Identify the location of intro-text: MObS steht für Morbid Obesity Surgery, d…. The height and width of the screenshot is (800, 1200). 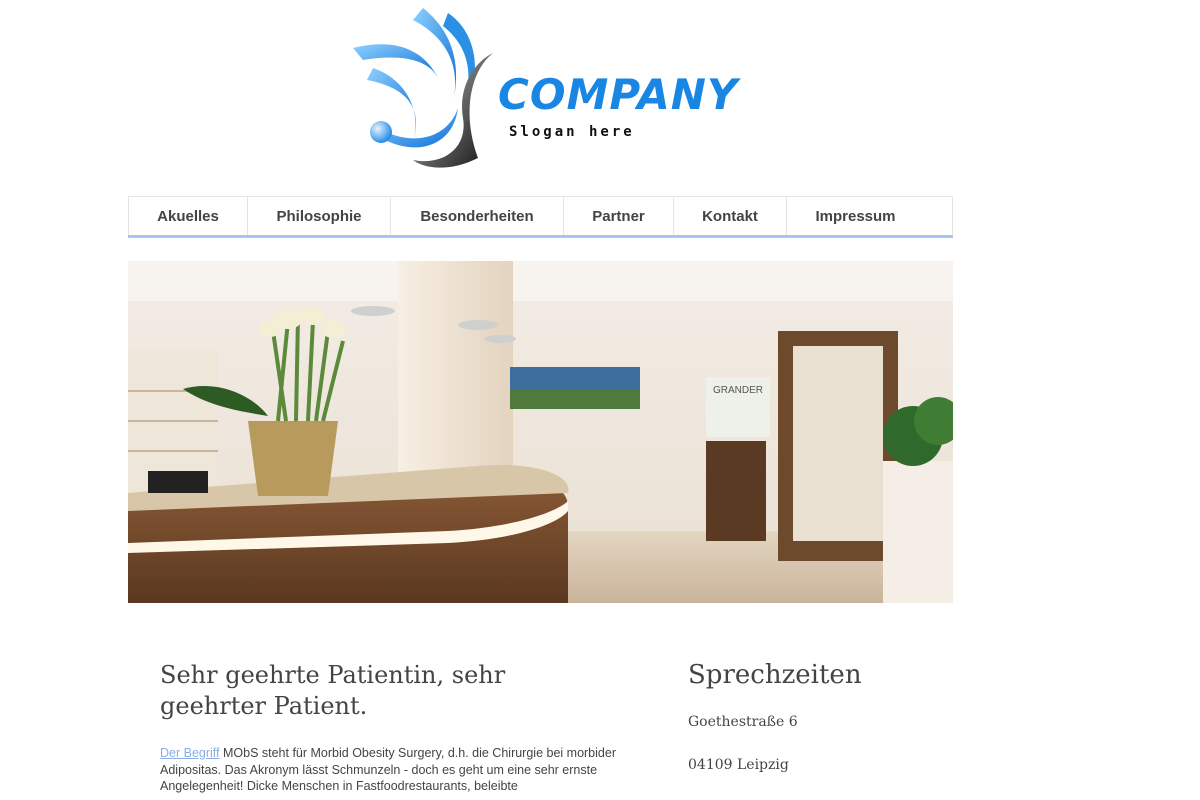
(388, 769).